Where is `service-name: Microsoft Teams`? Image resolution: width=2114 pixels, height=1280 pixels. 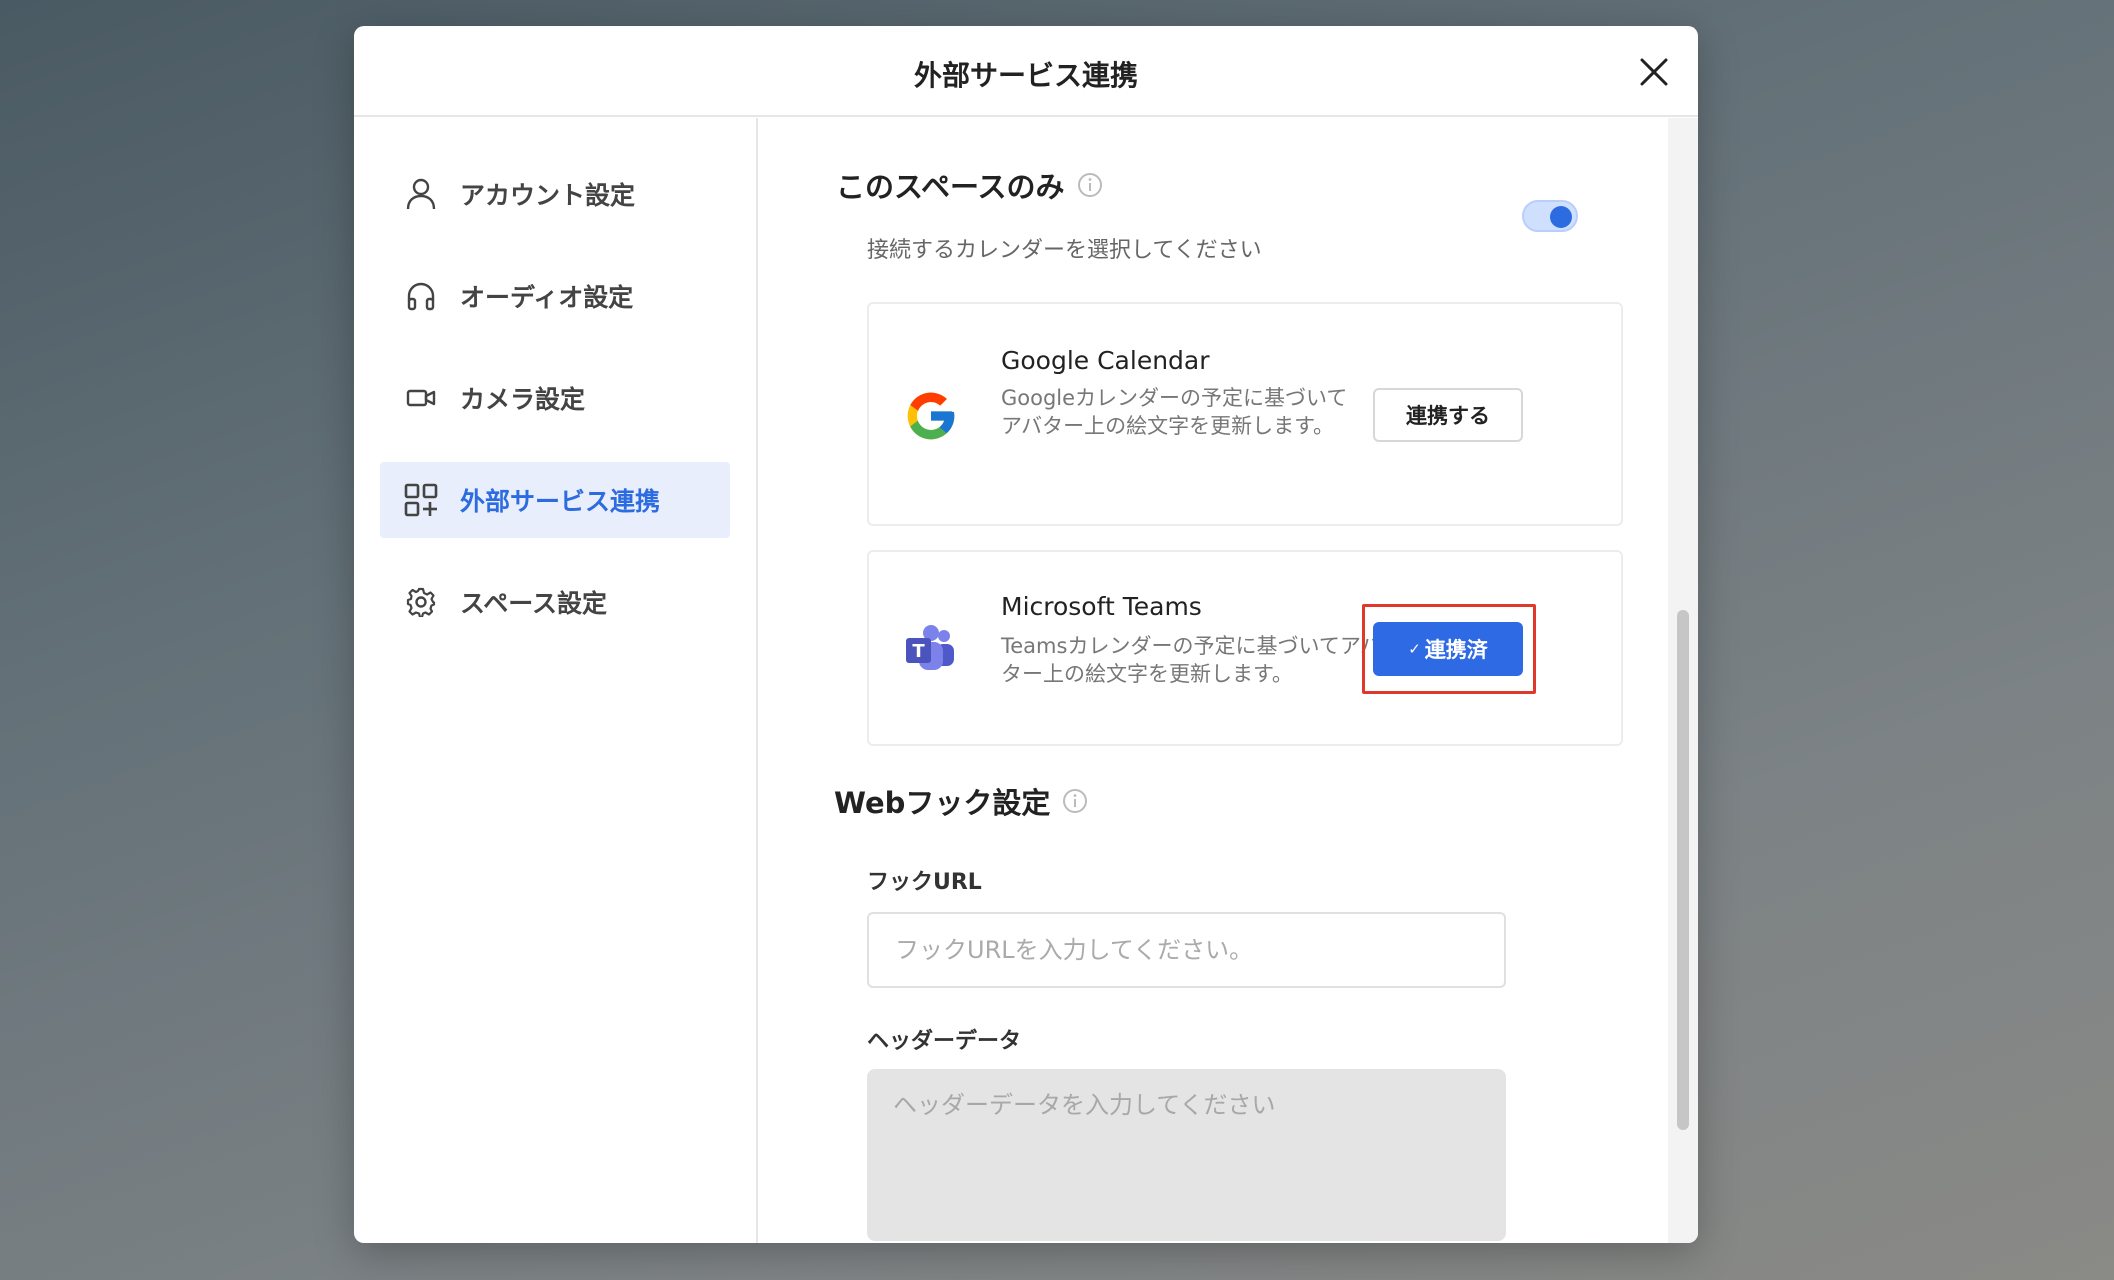 service-name: Microsoft Teams is located at coordinates (1101, 606).